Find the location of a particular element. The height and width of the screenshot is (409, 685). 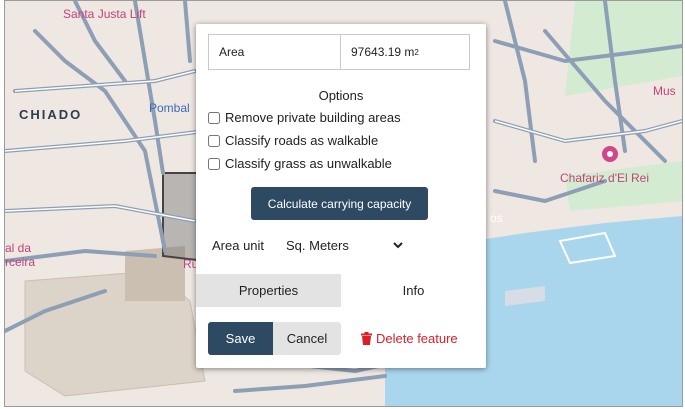

area-unit-label: Area unit is located at coordinates (238, 245).